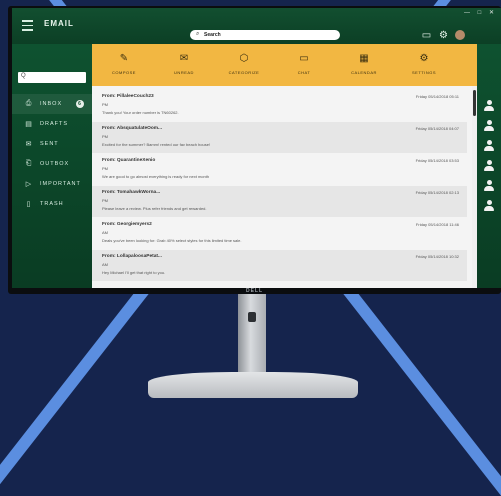  Describe the element at coordinates (128, 96) in the screenshot. I see `message-sender: From: PillaleeCouch23` at that location.